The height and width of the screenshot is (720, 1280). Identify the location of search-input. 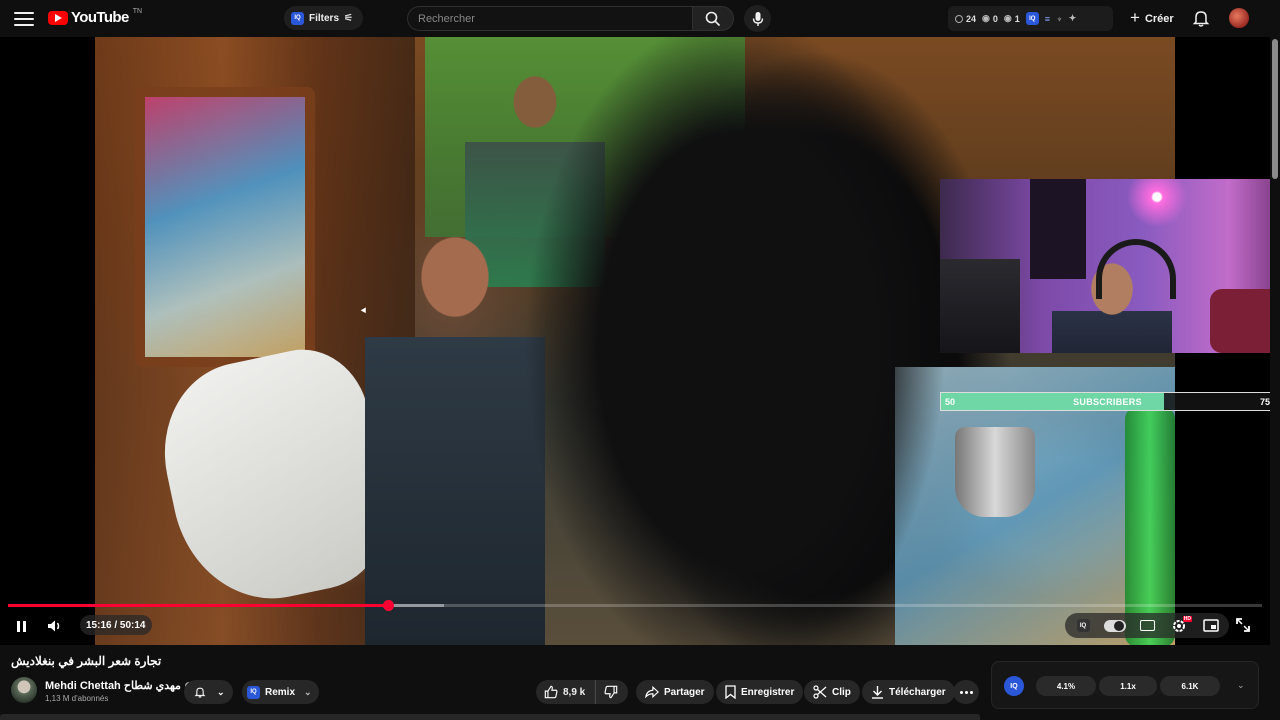
(550, 18).